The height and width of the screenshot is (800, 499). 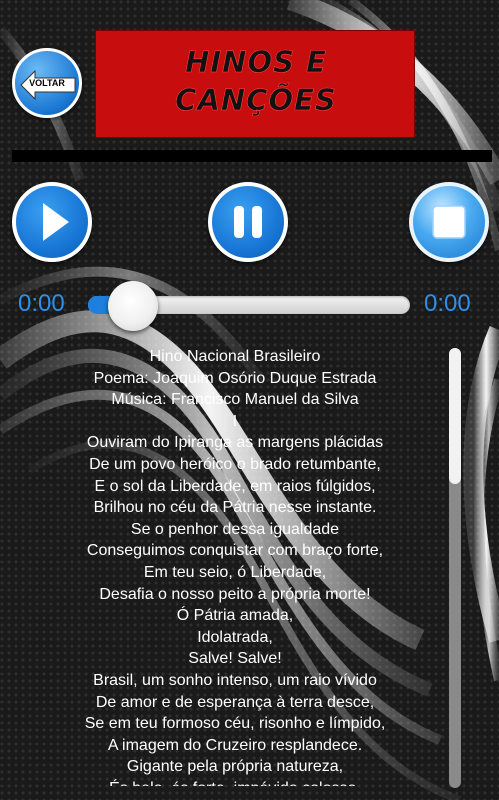 What do you see at coordinates (235, 659) in the screenshot?
I see `lyric-line: Salve! Salve!` at bounding box center [235, 659].